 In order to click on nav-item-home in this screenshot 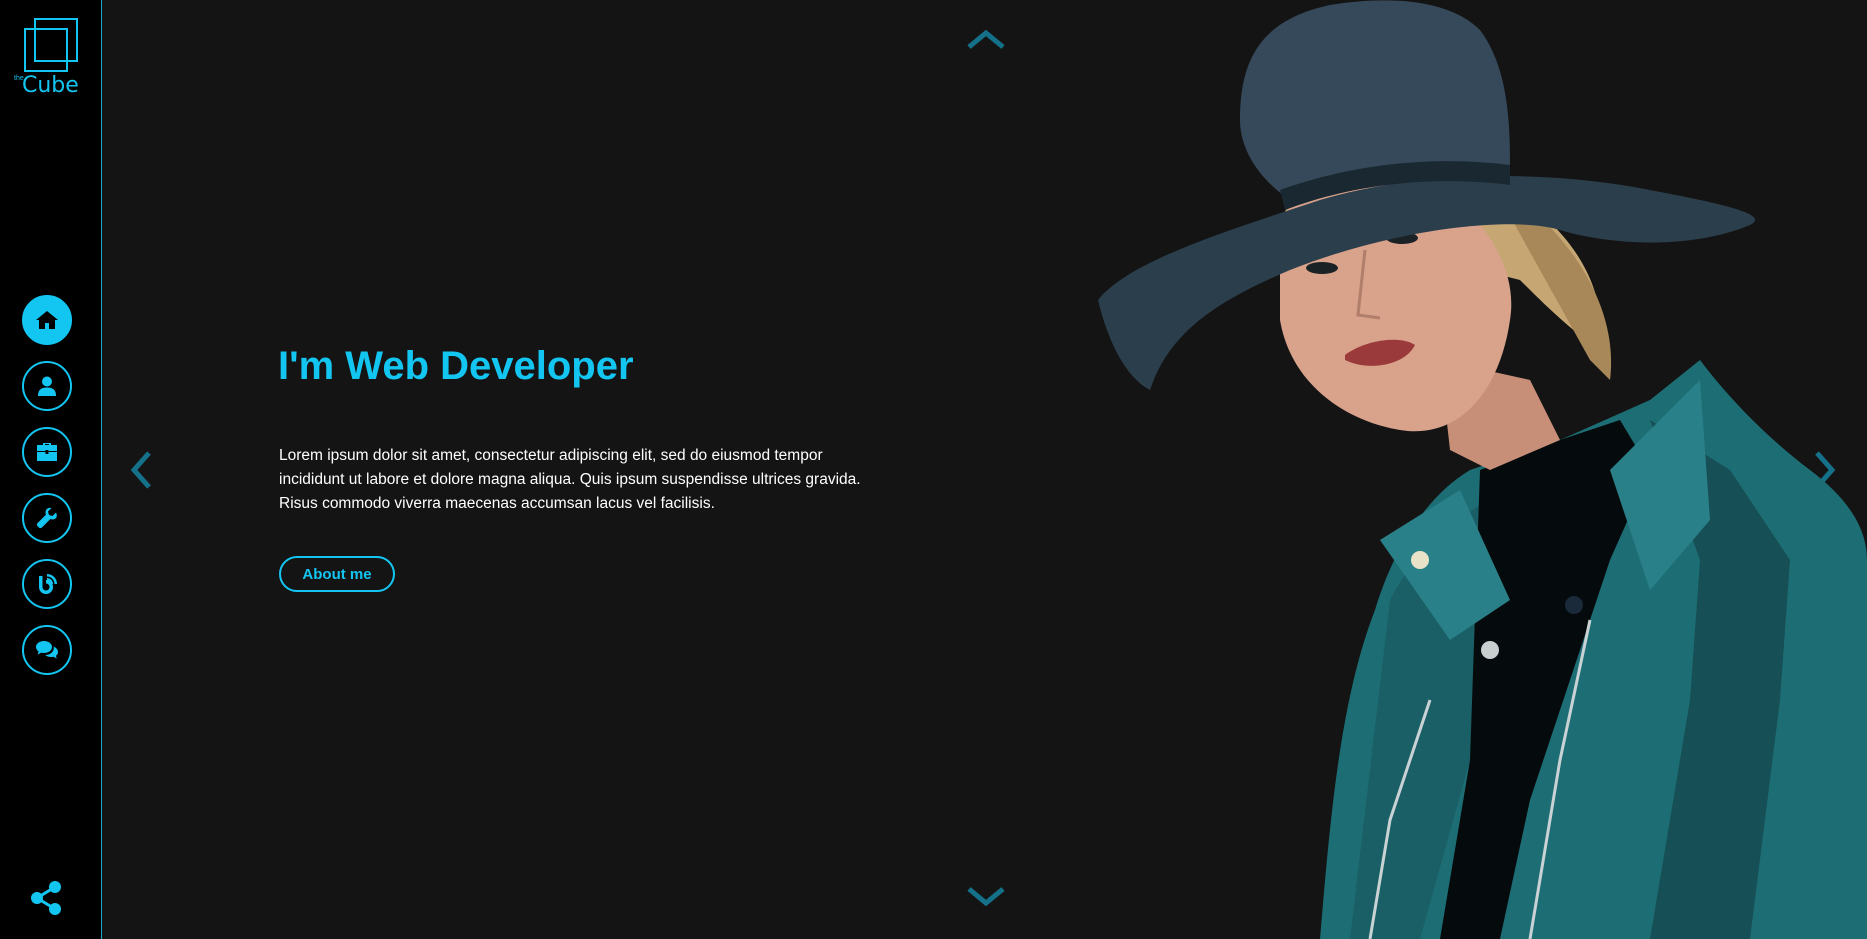, I will do `click(47, 320)`.